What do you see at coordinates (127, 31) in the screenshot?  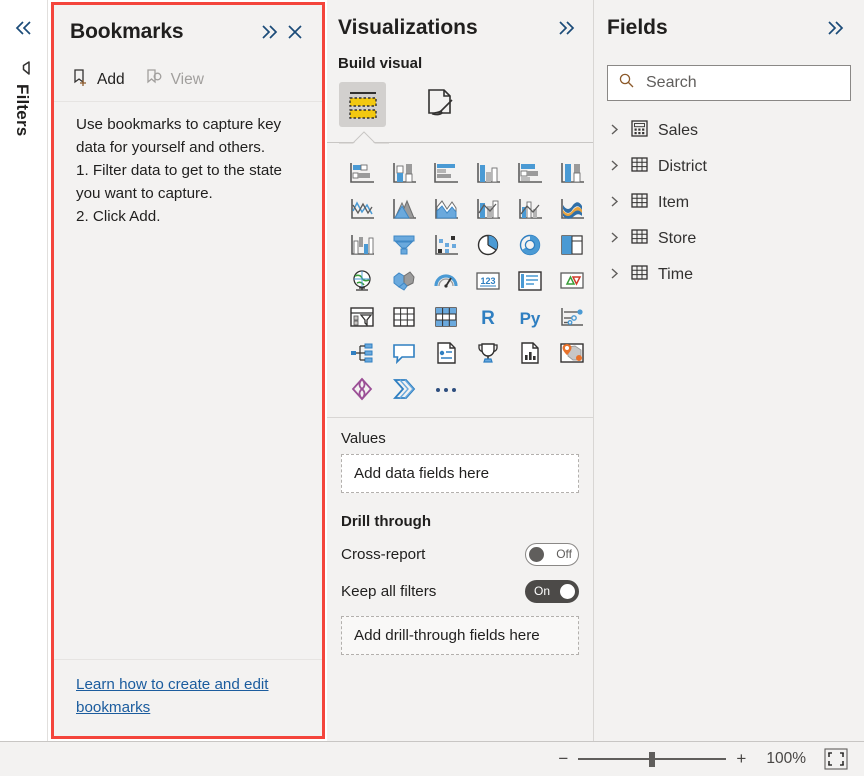 I see `bookmarks-title: Bookmarks` at bounding box center [127, 31].